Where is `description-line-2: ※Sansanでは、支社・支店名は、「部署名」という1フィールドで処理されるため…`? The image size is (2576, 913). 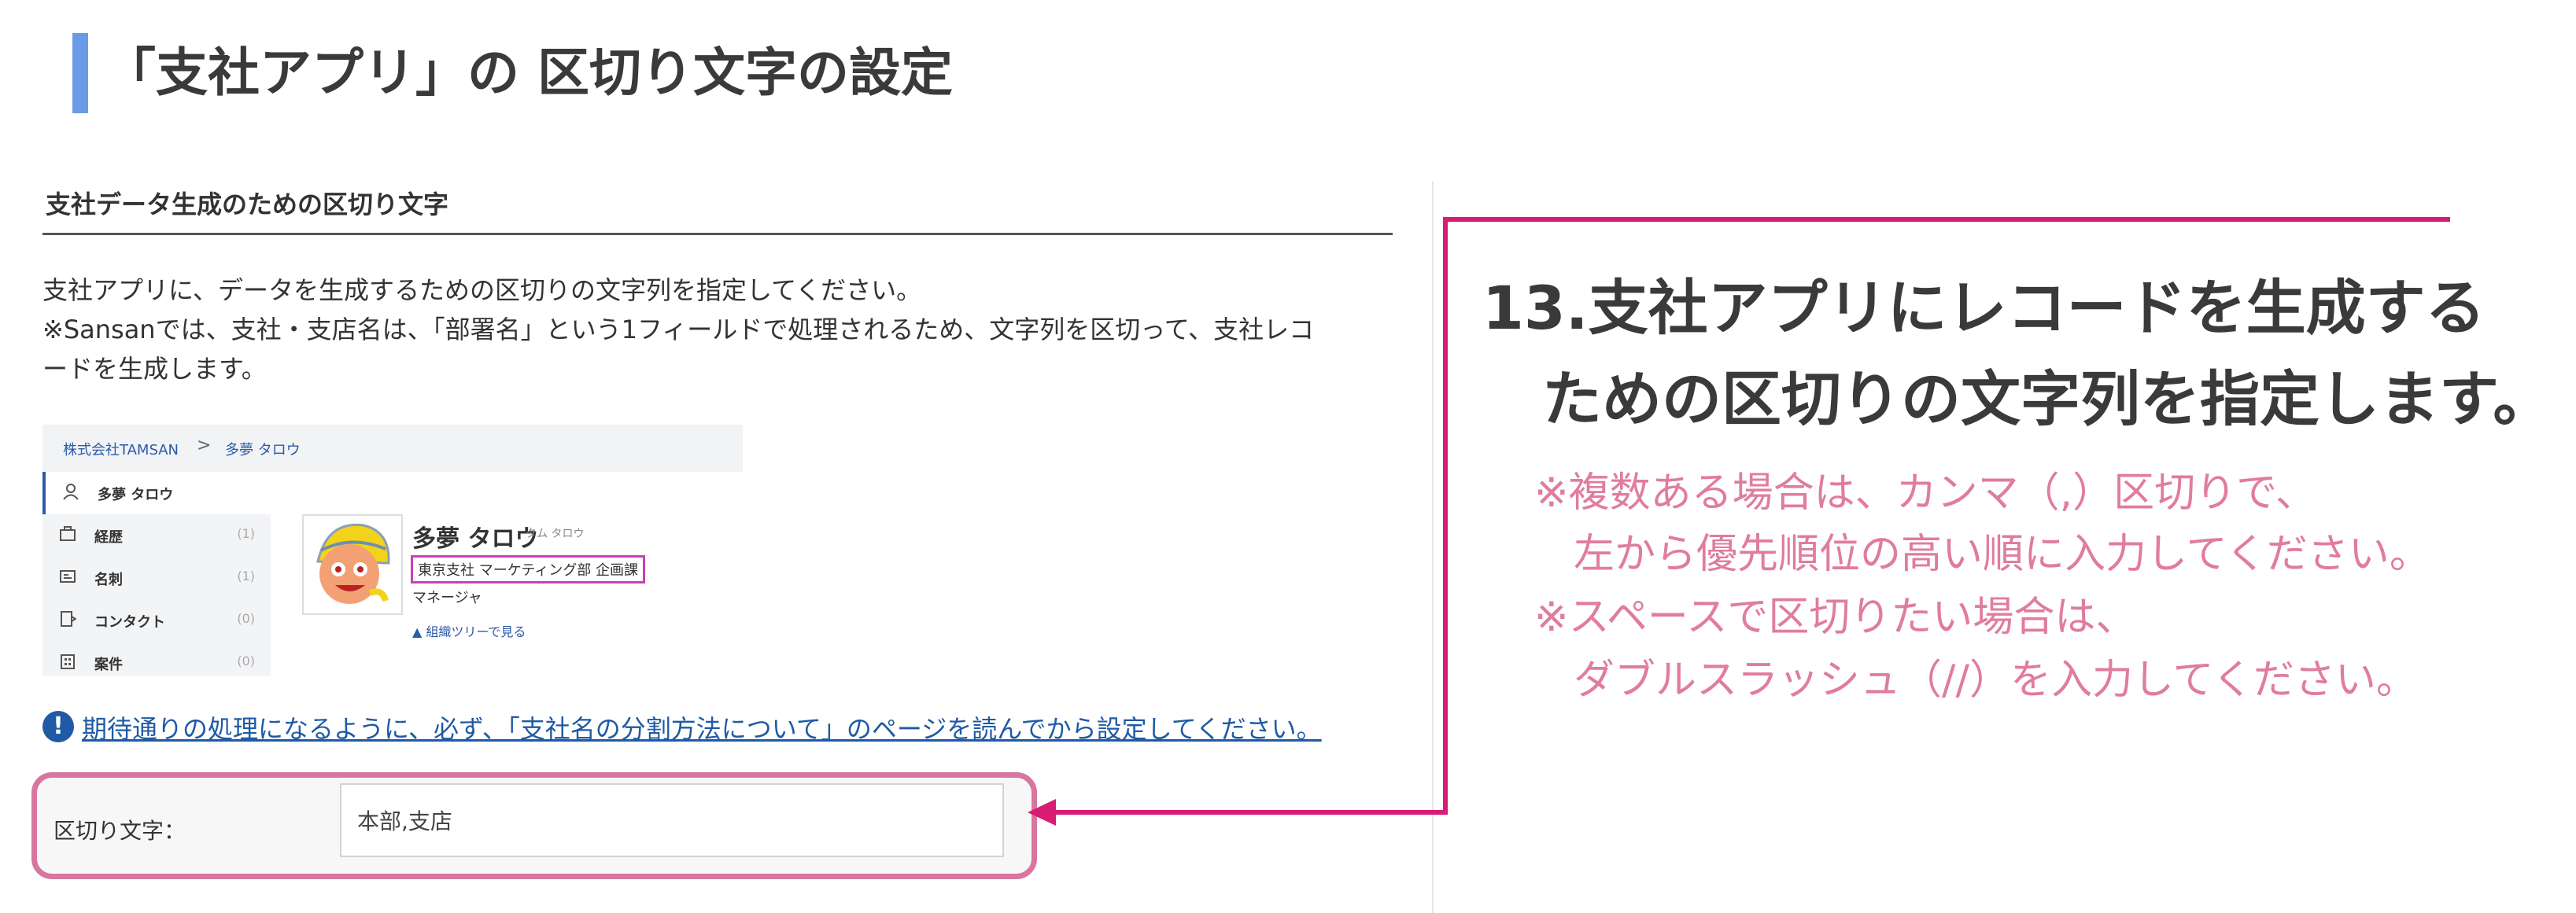 description-line-2: ※Sansanでは、支社・支店名は、「部署名」という1フィールドで処理されるため… is located at coordinates (678, 329).